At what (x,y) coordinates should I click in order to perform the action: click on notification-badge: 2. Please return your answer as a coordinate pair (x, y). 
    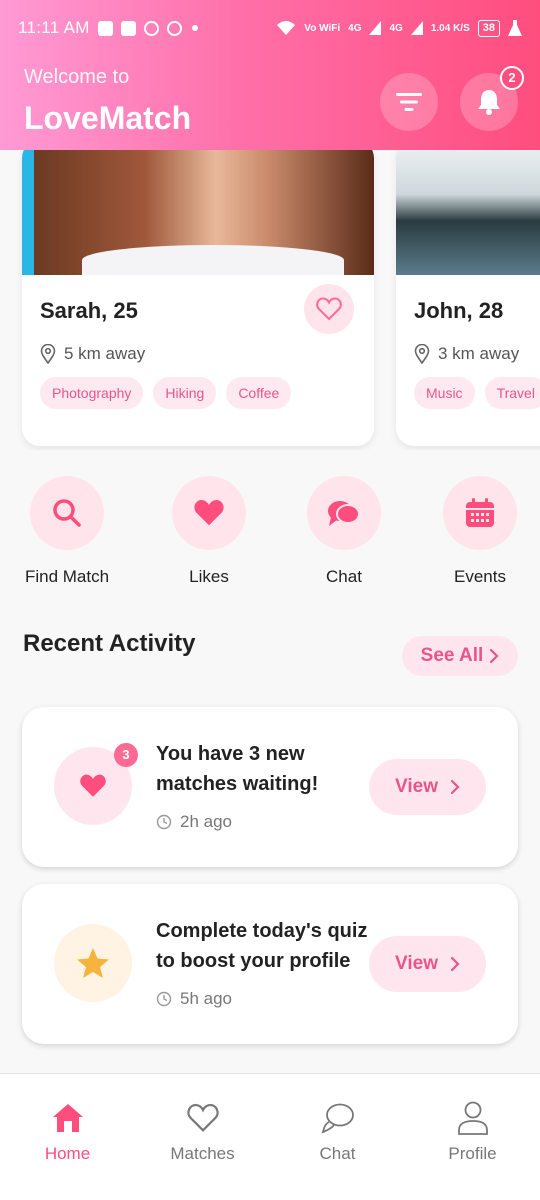
    Looking at the image, I should click on (512, 78).